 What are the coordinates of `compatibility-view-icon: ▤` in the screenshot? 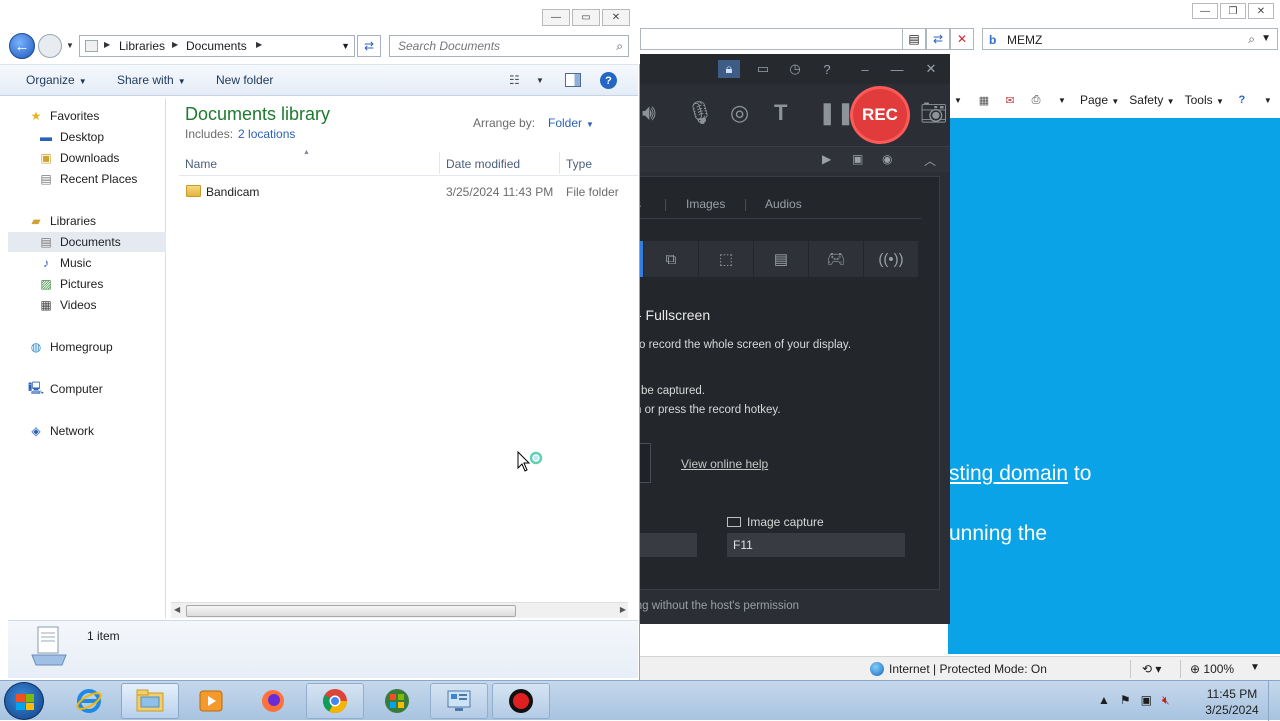 It's located at (914, 39).